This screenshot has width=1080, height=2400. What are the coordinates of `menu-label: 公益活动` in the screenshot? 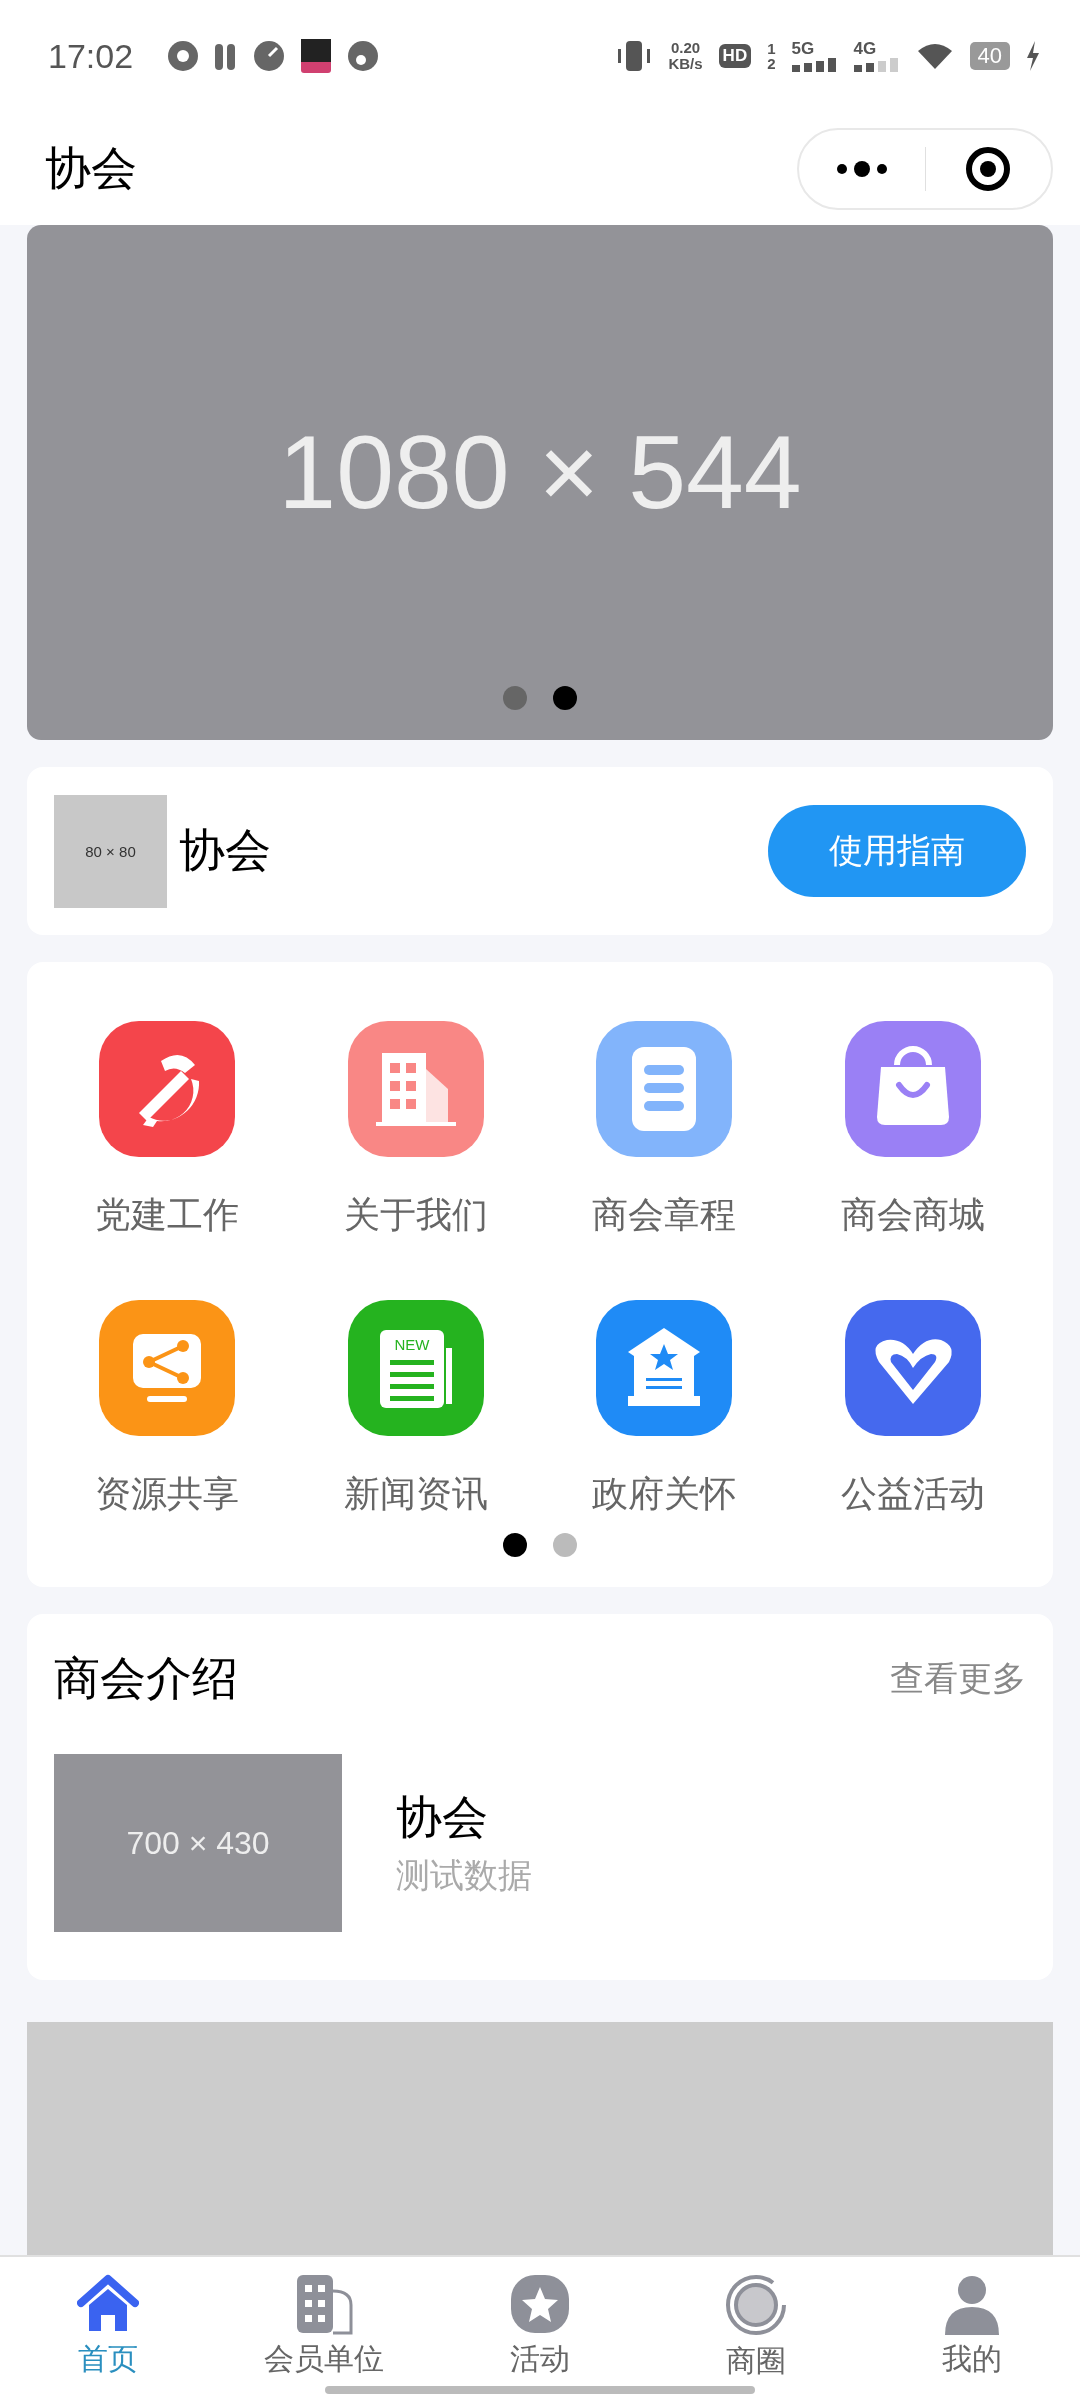 It's located at (912, 1494).